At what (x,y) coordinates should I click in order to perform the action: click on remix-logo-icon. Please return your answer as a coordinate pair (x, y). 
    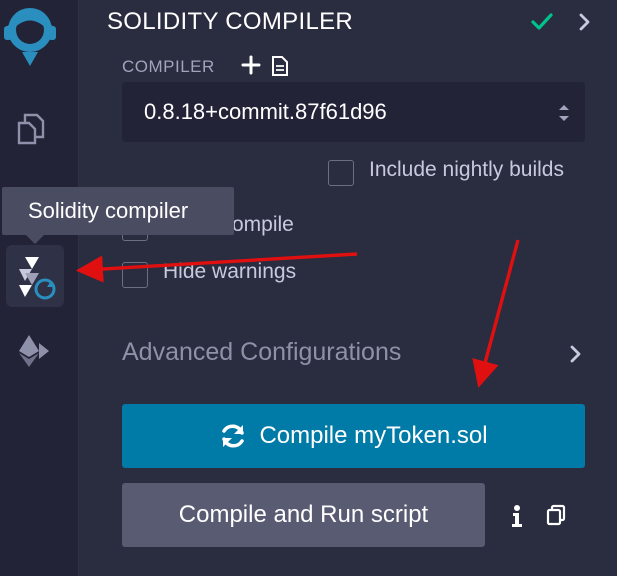
    Looking at the image, I should click on (30, 35).